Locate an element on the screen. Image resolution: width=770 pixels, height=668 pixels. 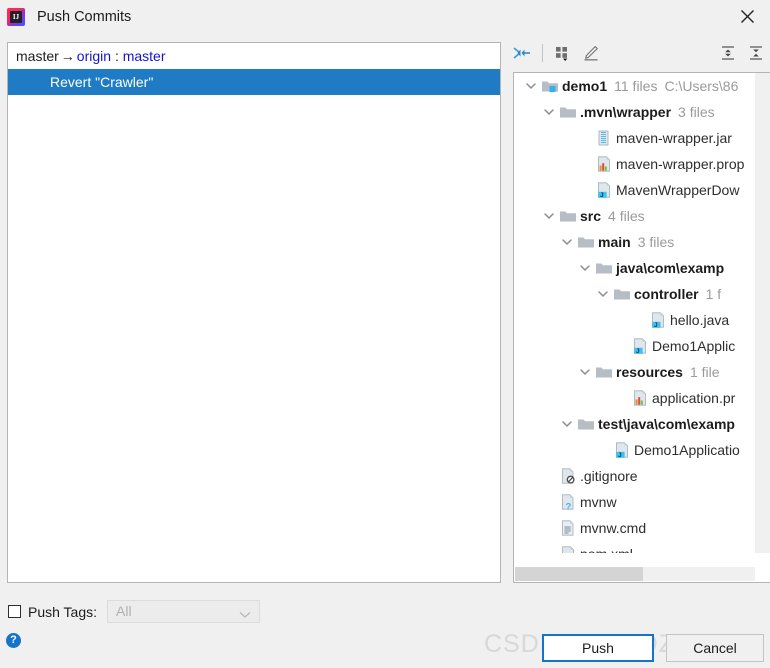
tree-row: J MavenWrapperDow is located at coordinates (642, 190).